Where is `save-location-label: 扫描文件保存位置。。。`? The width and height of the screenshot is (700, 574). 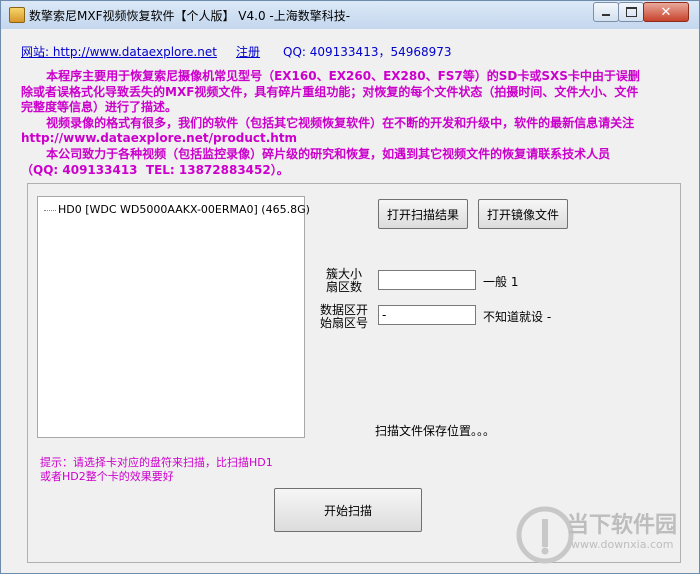
save-location-label: 扫描文件保存位置。。。 is located at coordinates (435, 430).